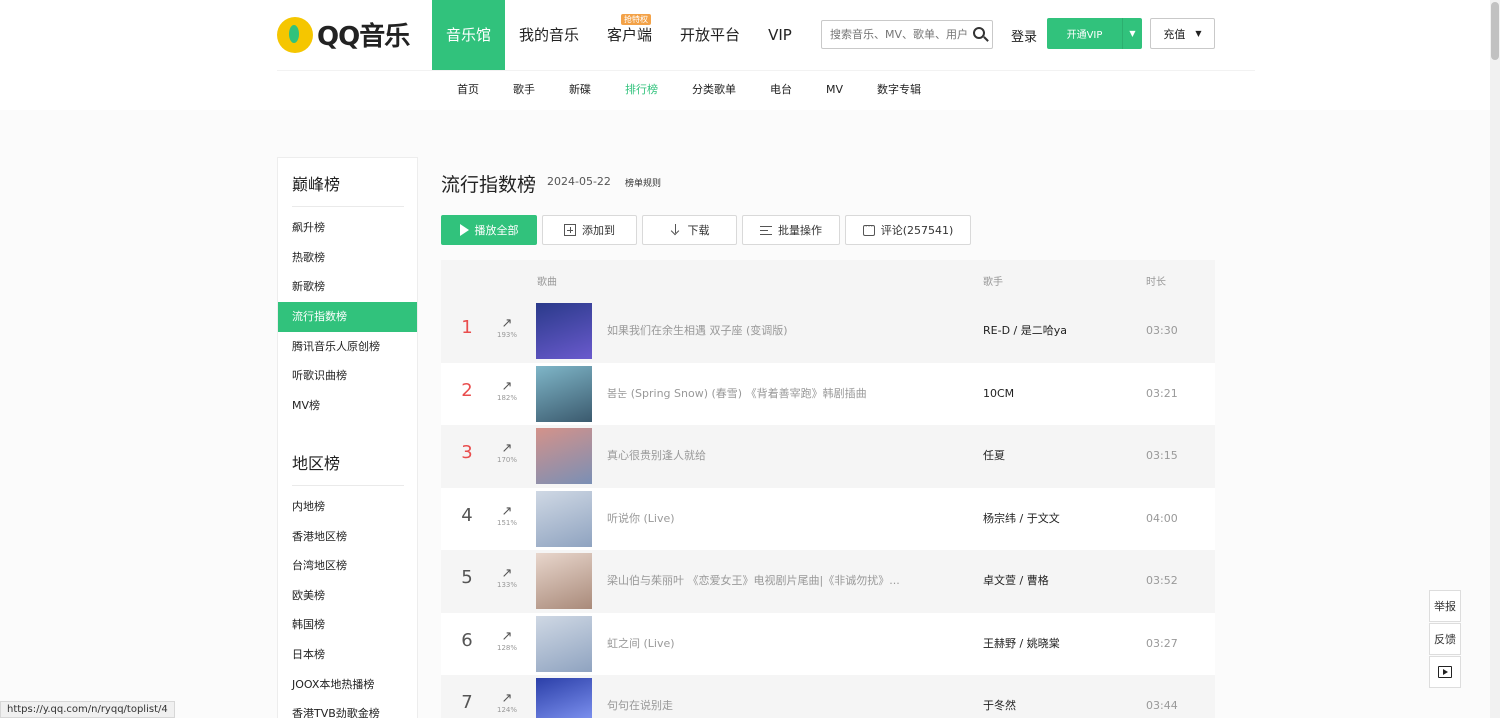 The image size is (1500, 718). I want to click on song-duration: 03:21, so click(1162, 393).